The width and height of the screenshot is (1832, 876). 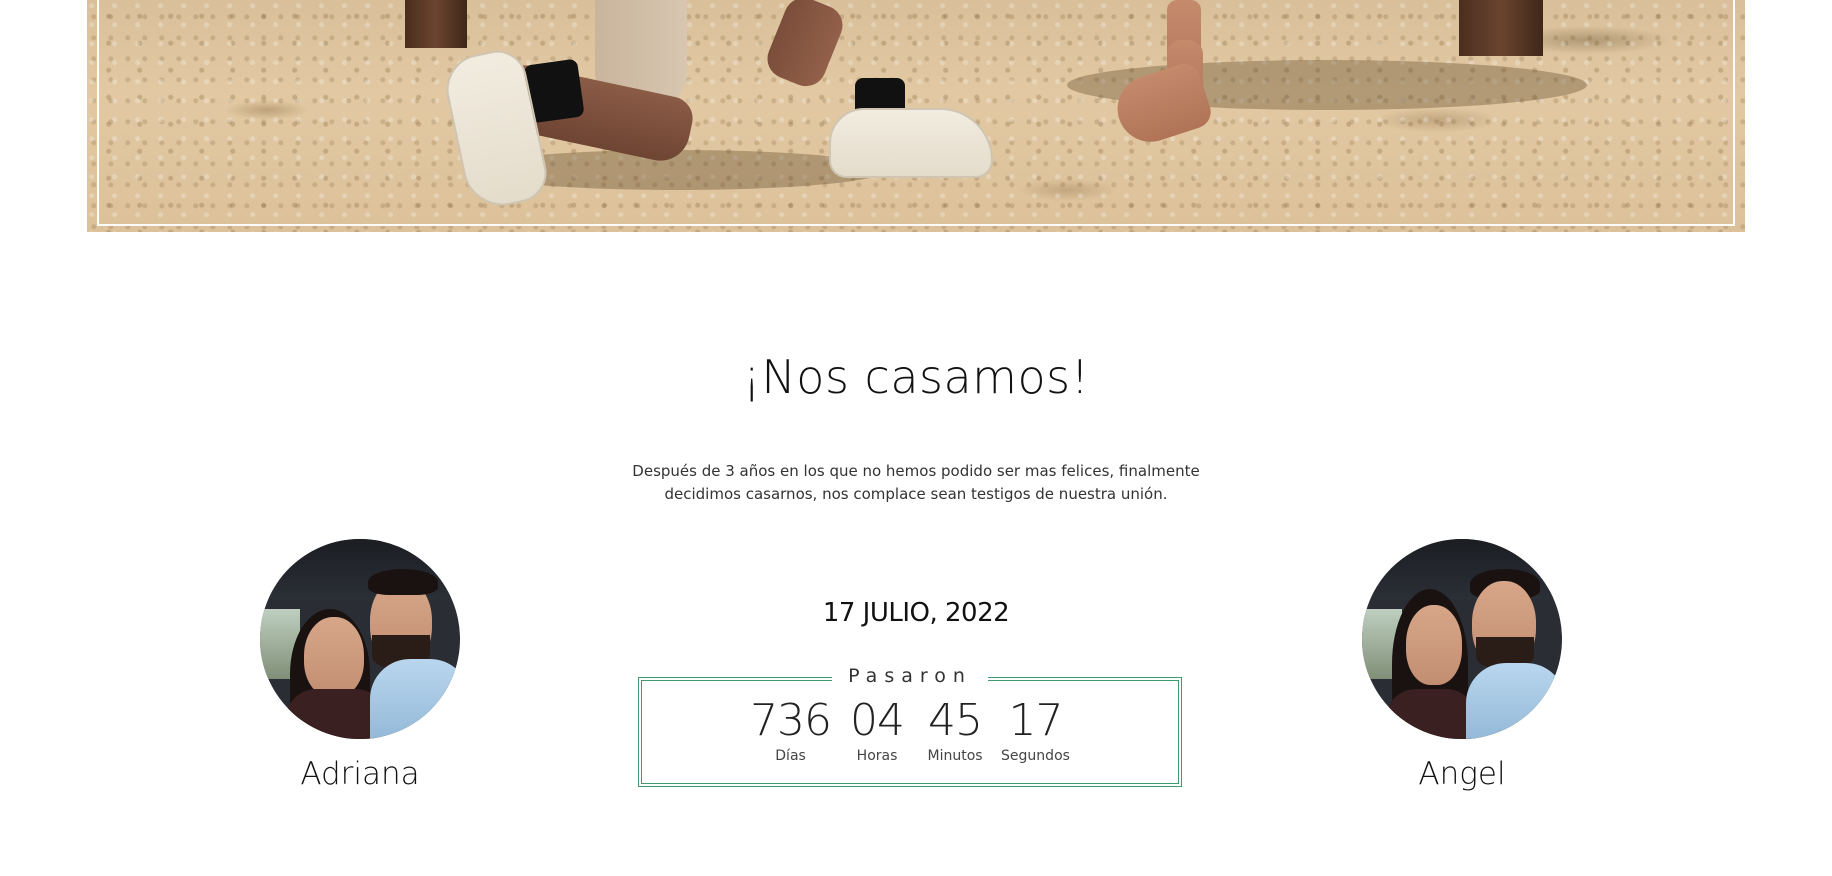 I want to click on hair, so click(x=403, y=582).